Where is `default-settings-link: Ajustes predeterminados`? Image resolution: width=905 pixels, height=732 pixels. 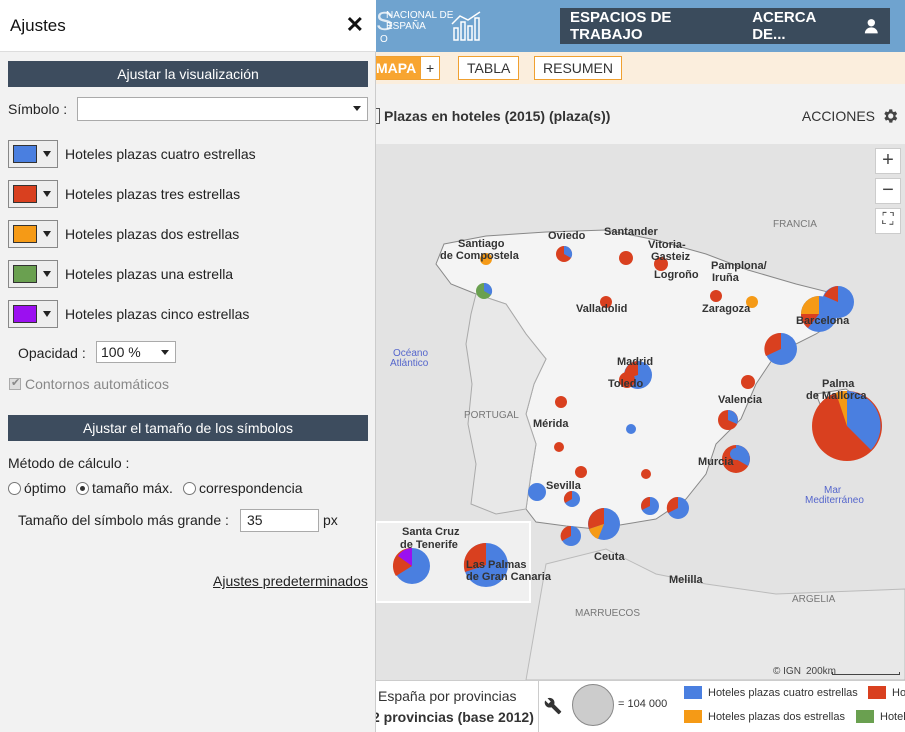
default-settings-link: Ajustes predeterminados is located at coordinates (290, 581).